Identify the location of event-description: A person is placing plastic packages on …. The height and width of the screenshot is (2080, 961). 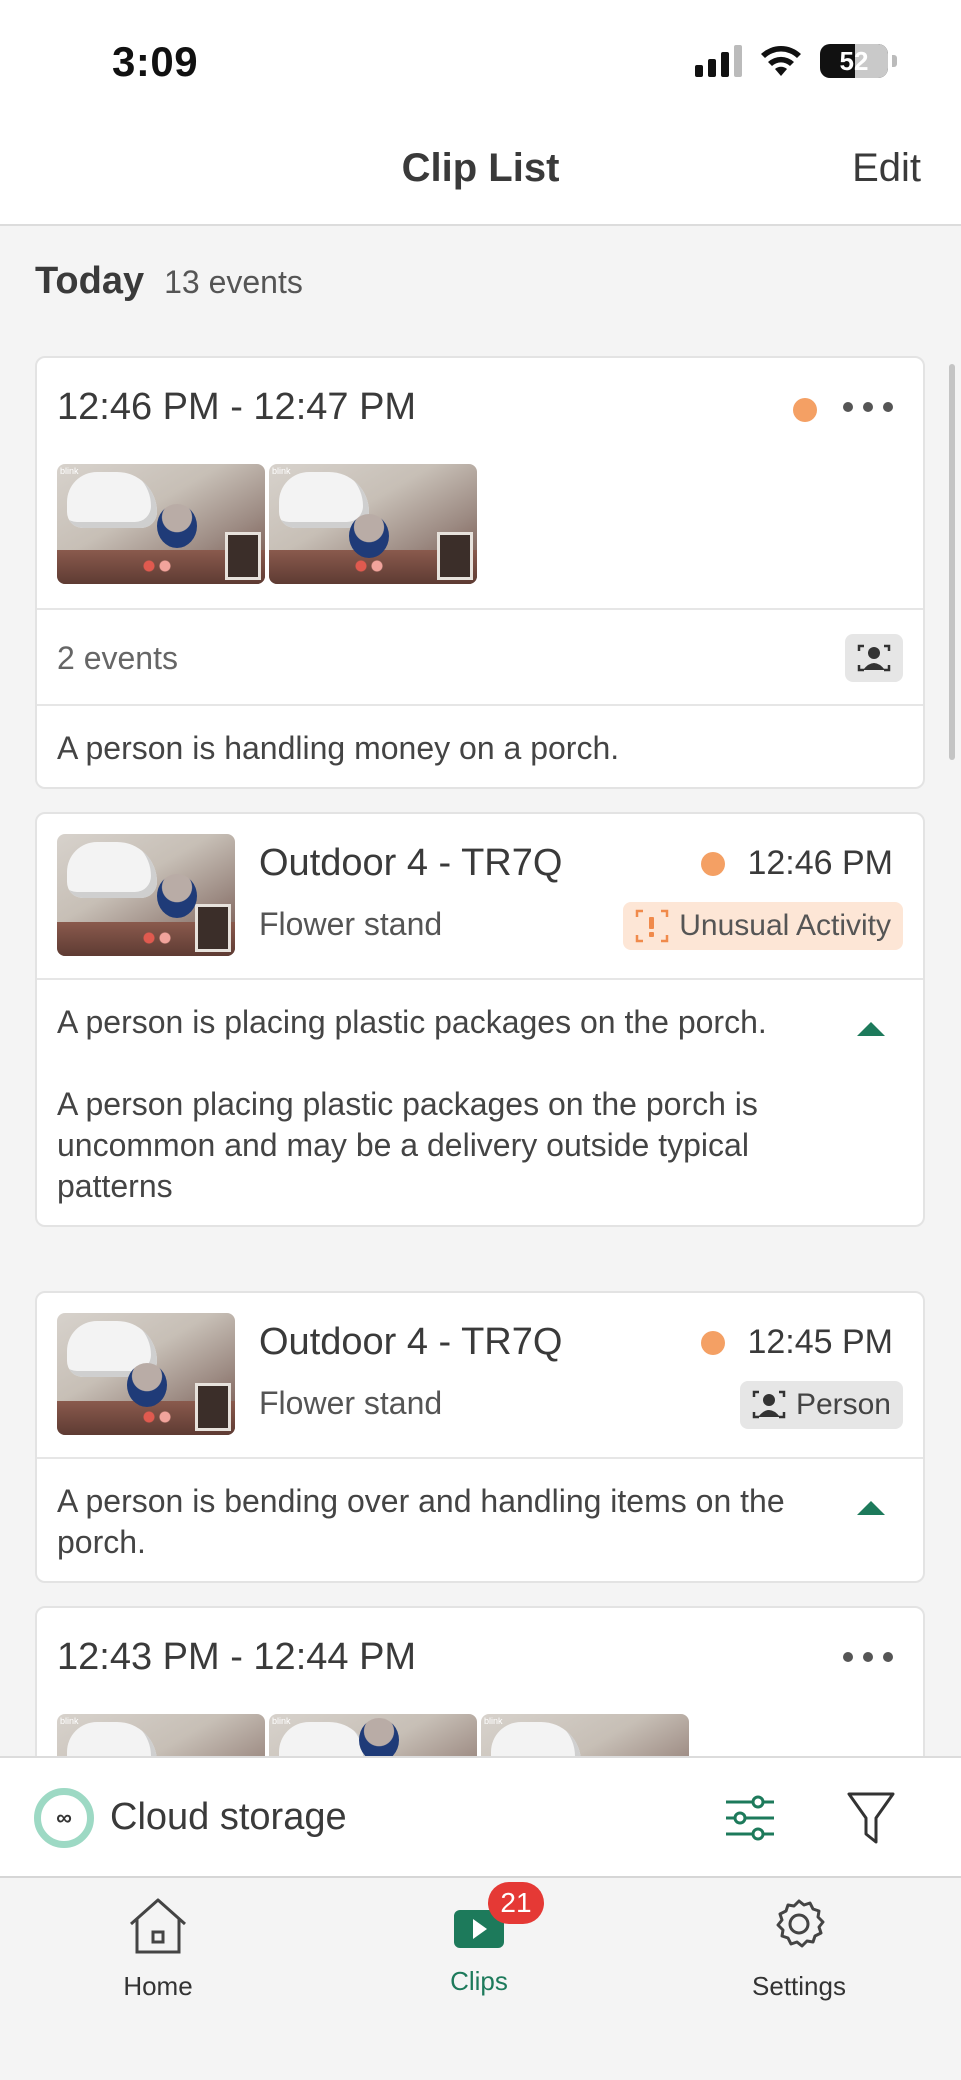
(412, 1022).